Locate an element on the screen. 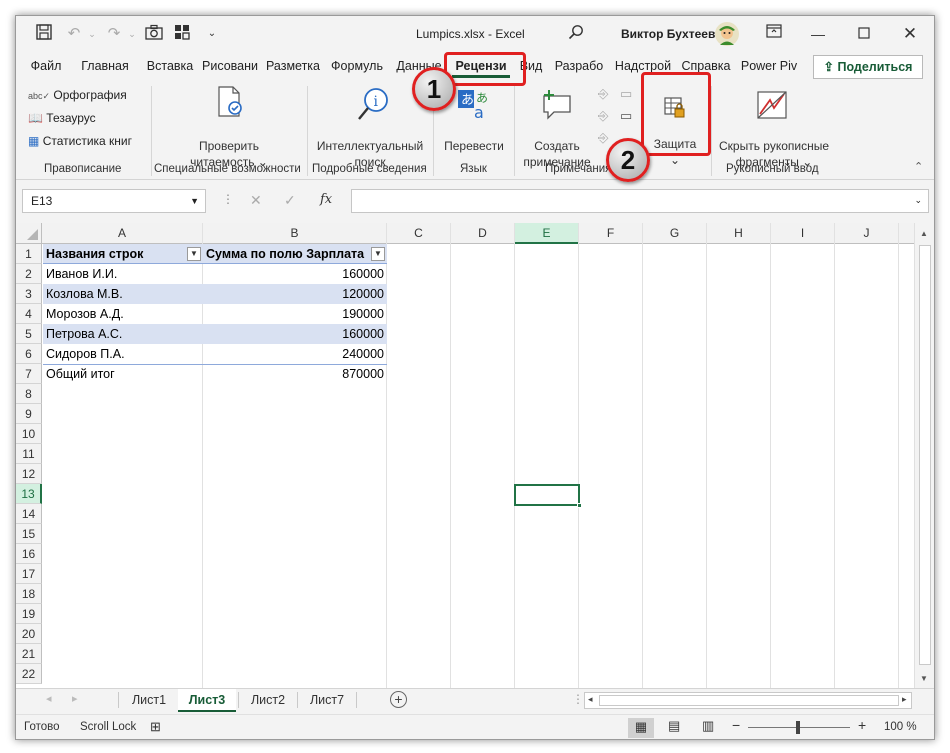 Image resolution: width=950 pixels, height=753 pixels. column-header-h: H is located at coordinates (739, 233).